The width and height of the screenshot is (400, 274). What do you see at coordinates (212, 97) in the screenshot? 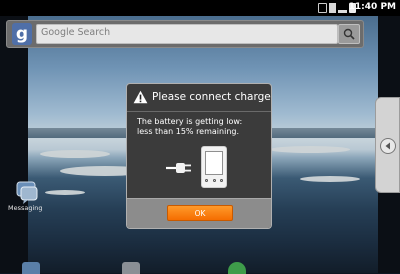
I see `dialog-title: Please connect charger` at bounding box center [212, 97].